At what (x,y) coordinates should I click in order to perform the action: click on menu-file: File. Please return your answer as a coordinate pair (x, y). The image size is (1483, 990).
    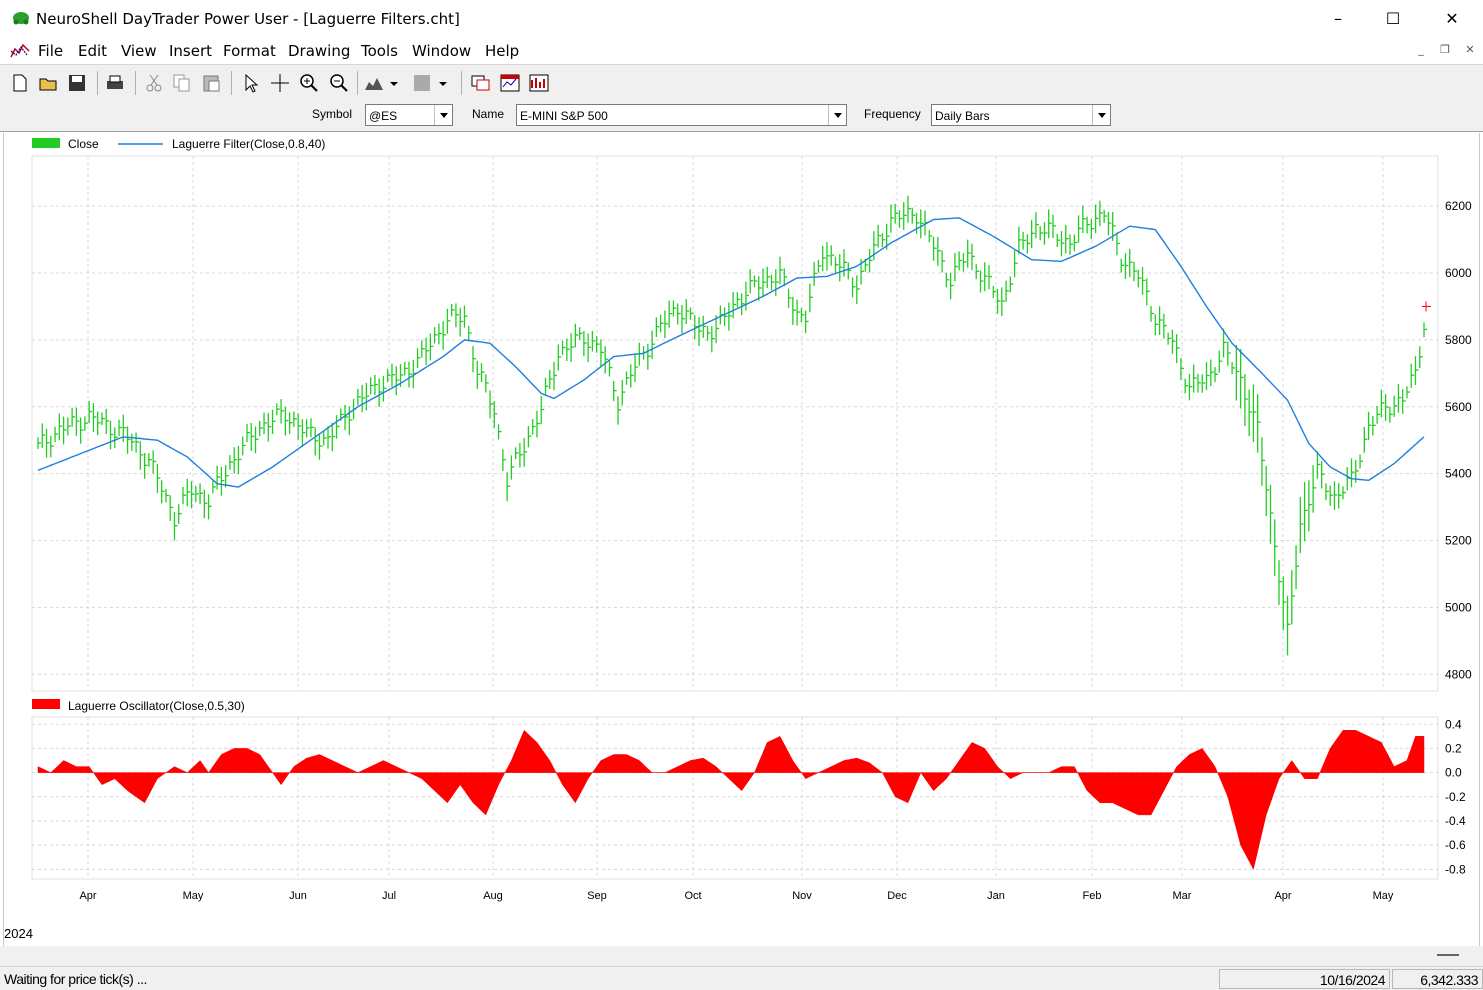
    Looking at the image, I should click on (50, 51).